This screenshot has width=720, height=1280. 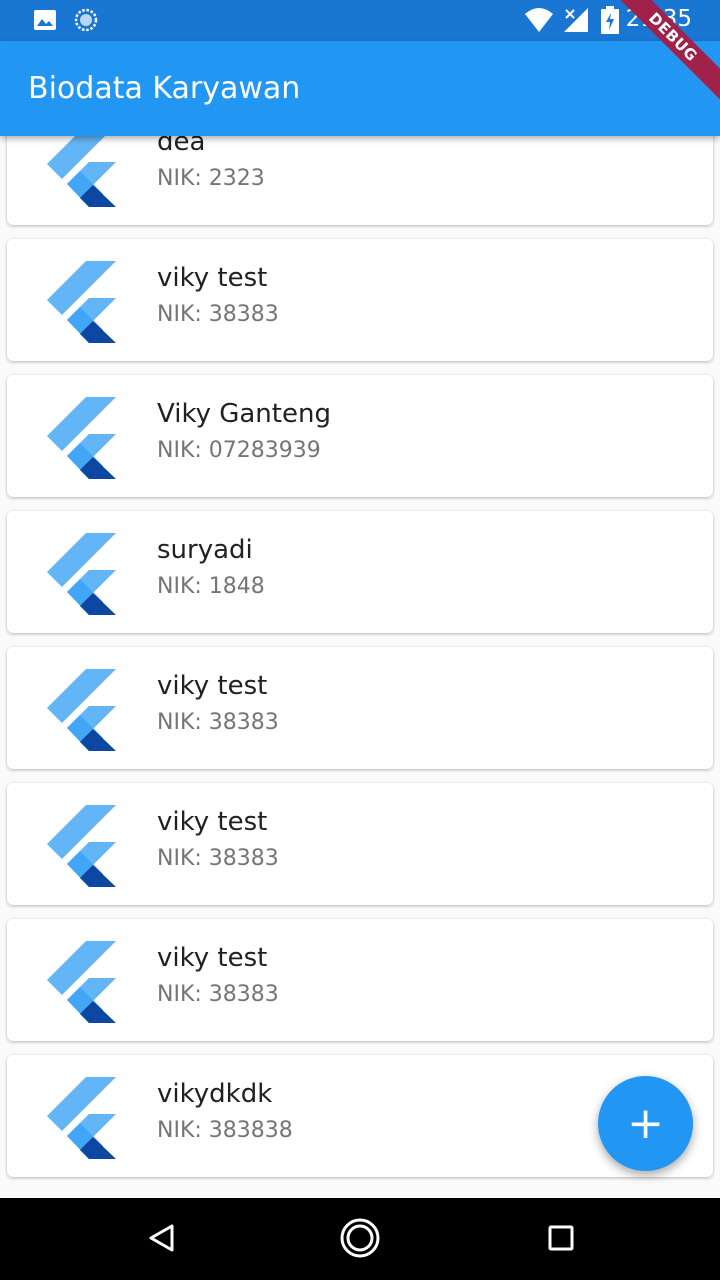 What do you see at coordinates (360, 20) in the screenshot?
I see `status-bar: 21:35` at bounding box center [360, 20].